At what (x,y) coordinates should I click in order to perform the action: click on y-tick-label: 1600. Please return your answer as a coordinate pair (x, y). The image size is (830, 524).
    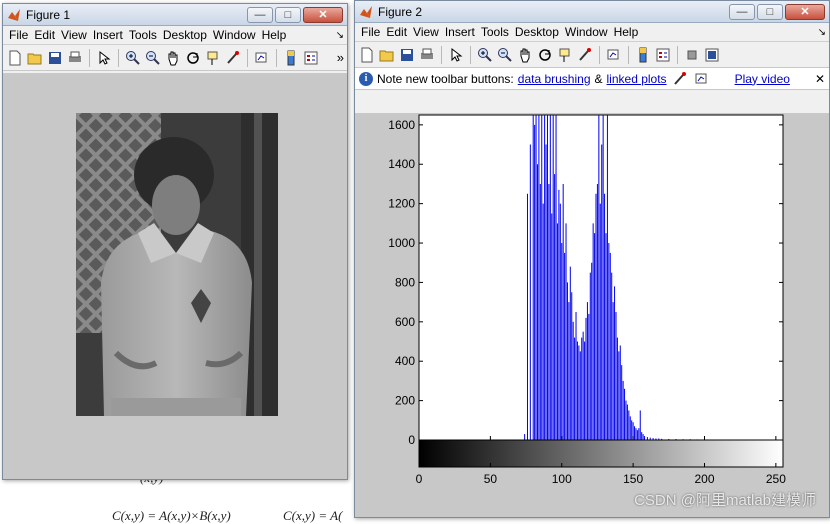
    Looking at the image, I should click on (401, 125).